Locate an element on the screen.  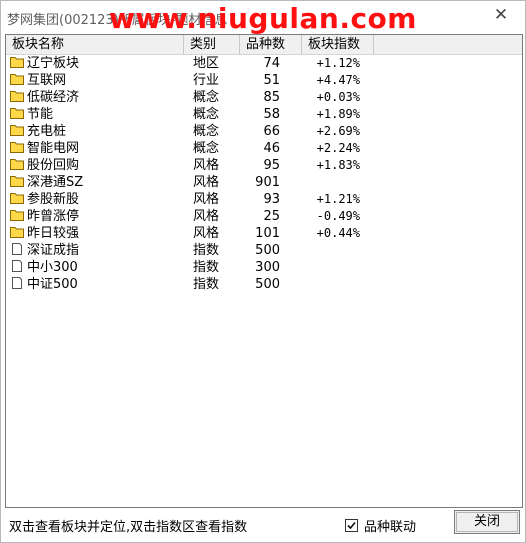
sector-index: +1.83% is located at coordinates (338, 165).